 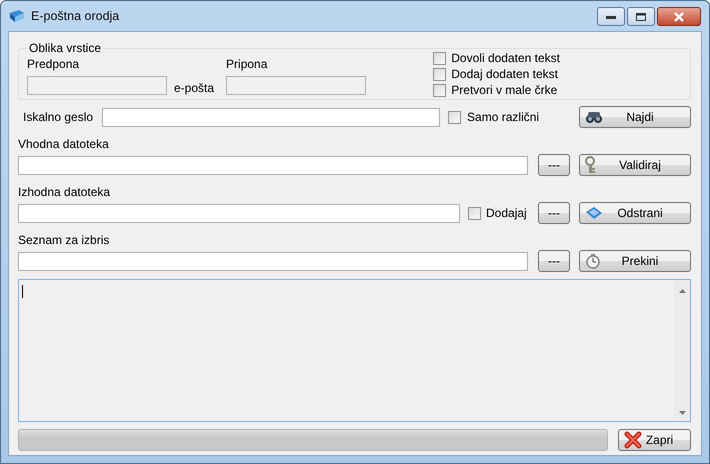 What do you see at coordinates (22, 291) in the screenshot?
I see `text-cursor` at bounding box center [22, 291].